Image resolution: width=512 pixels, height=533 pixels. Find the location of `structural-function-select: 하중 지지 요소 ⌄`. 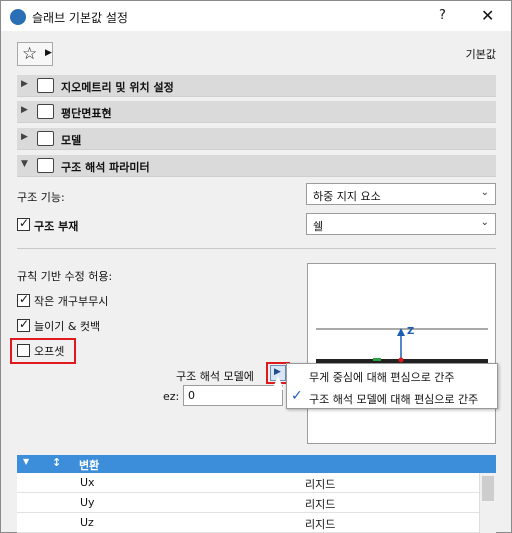

structural-function-select: 하중 지지 요소 ⌄ is located at coordinates (401, 194).